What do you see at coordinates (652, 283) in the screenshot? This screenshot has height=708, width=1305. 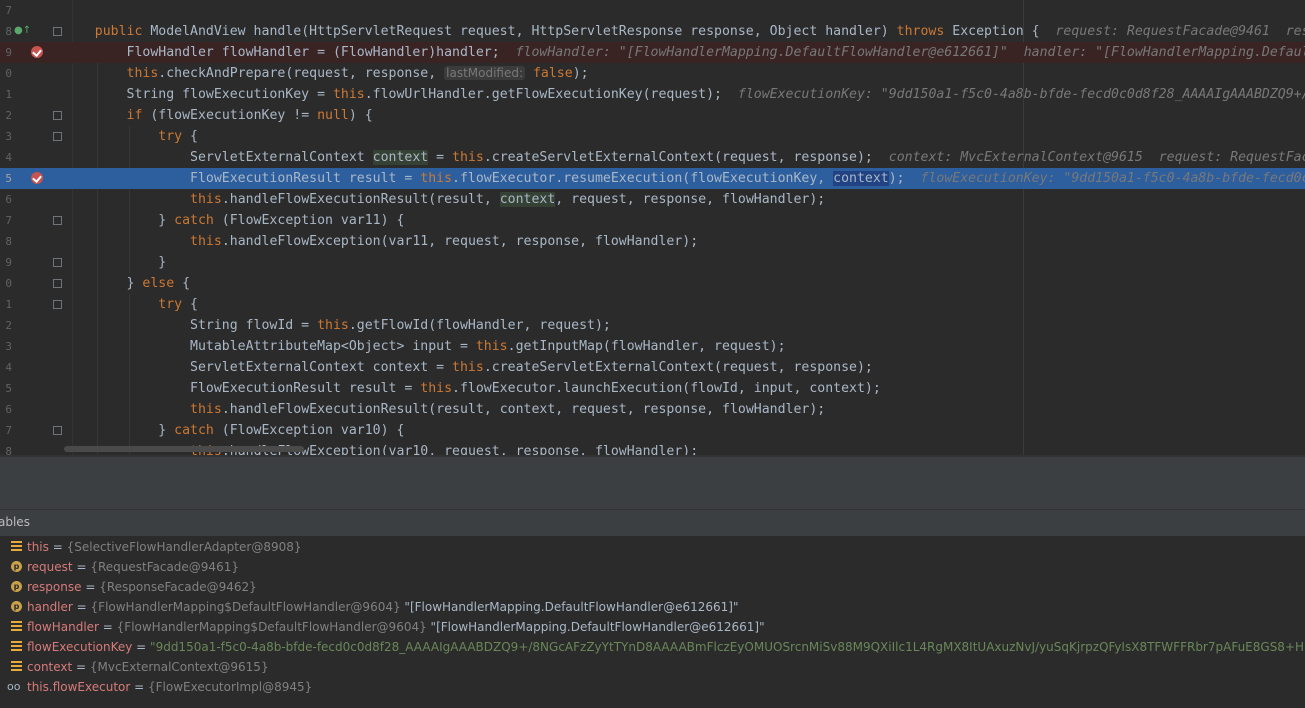 I see `code-line: 0 } else {` at bounding box center [652, 283].